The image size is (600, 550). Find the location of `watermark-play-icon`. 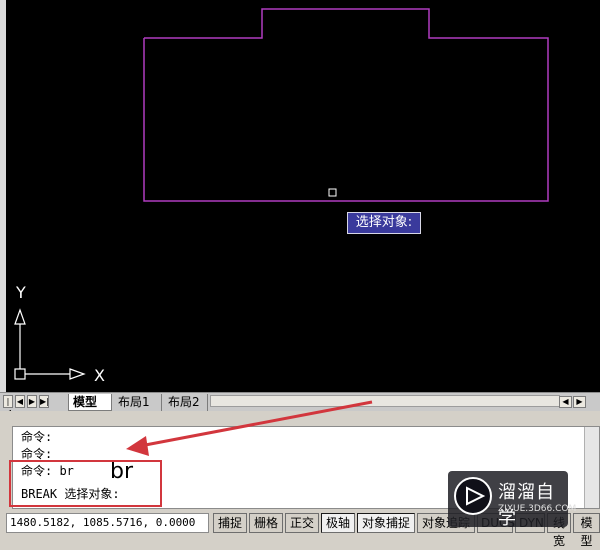

watermark-play-icon is located at coordinates (473, 496).